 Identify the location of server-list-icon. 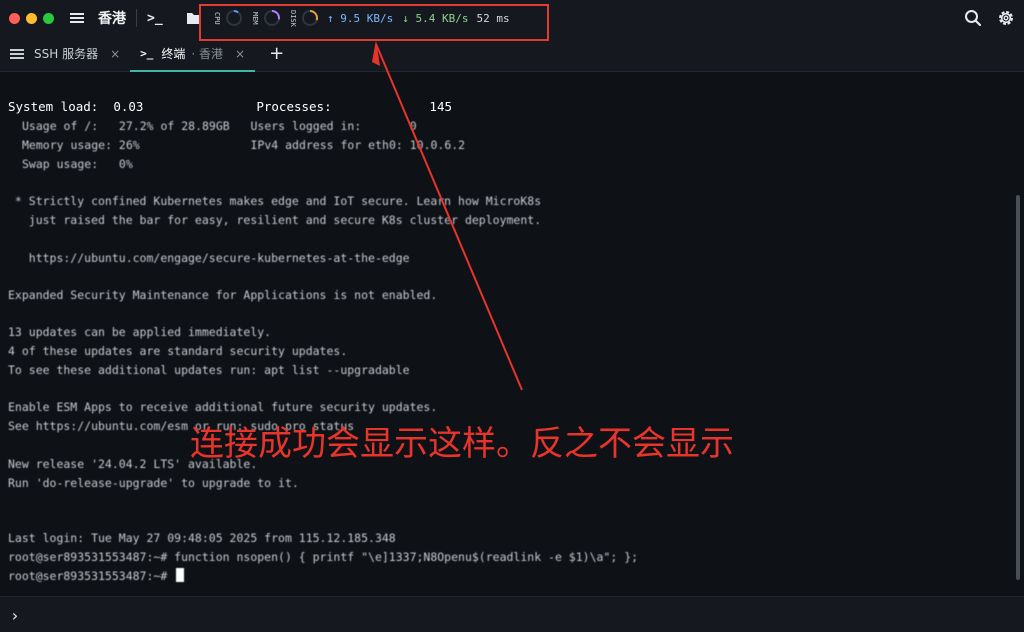
(17, 53).